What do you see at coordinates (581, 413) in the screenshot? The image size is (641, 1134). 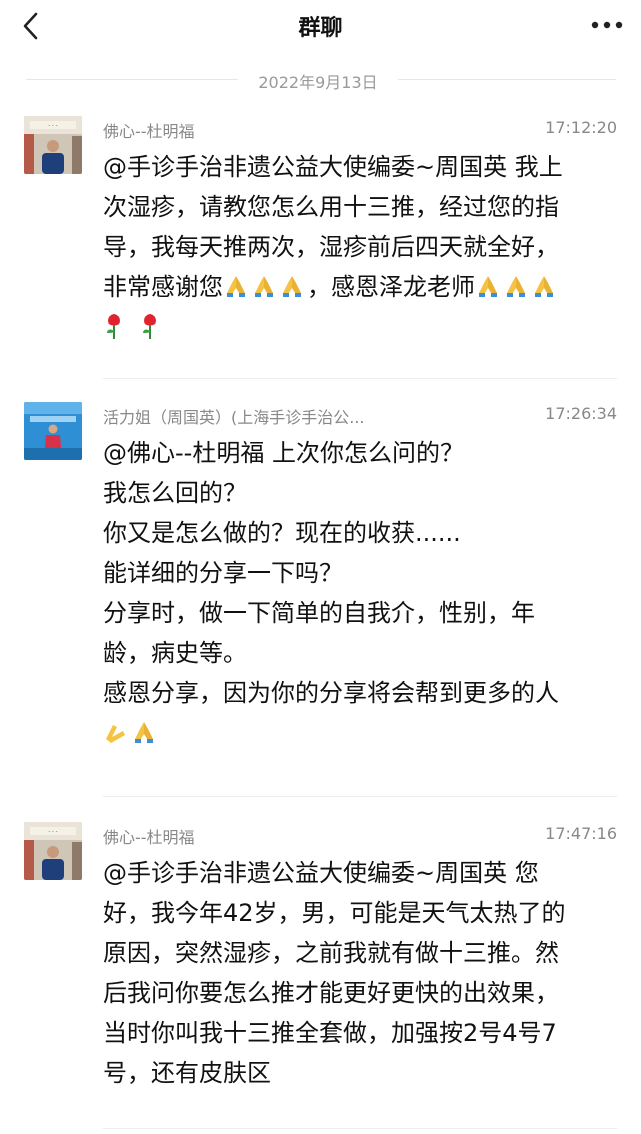 I see `message-time: 17:26:34` at bounding box center [581, 413].